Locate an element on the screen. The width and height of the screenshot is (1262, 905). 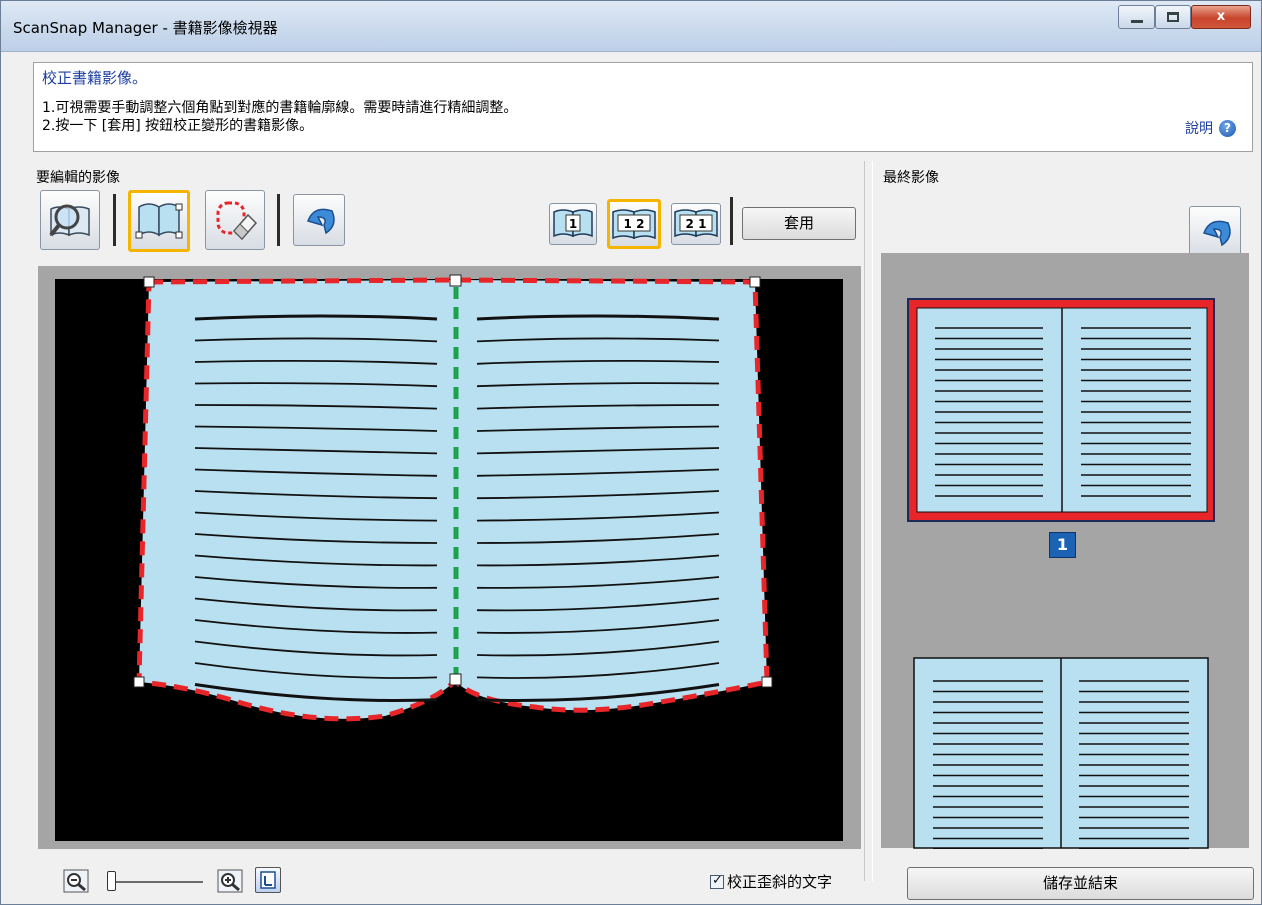
title-bar: ScanSnap Manager - 書籍影像檢視器 x is located at coordinates (631, 26).